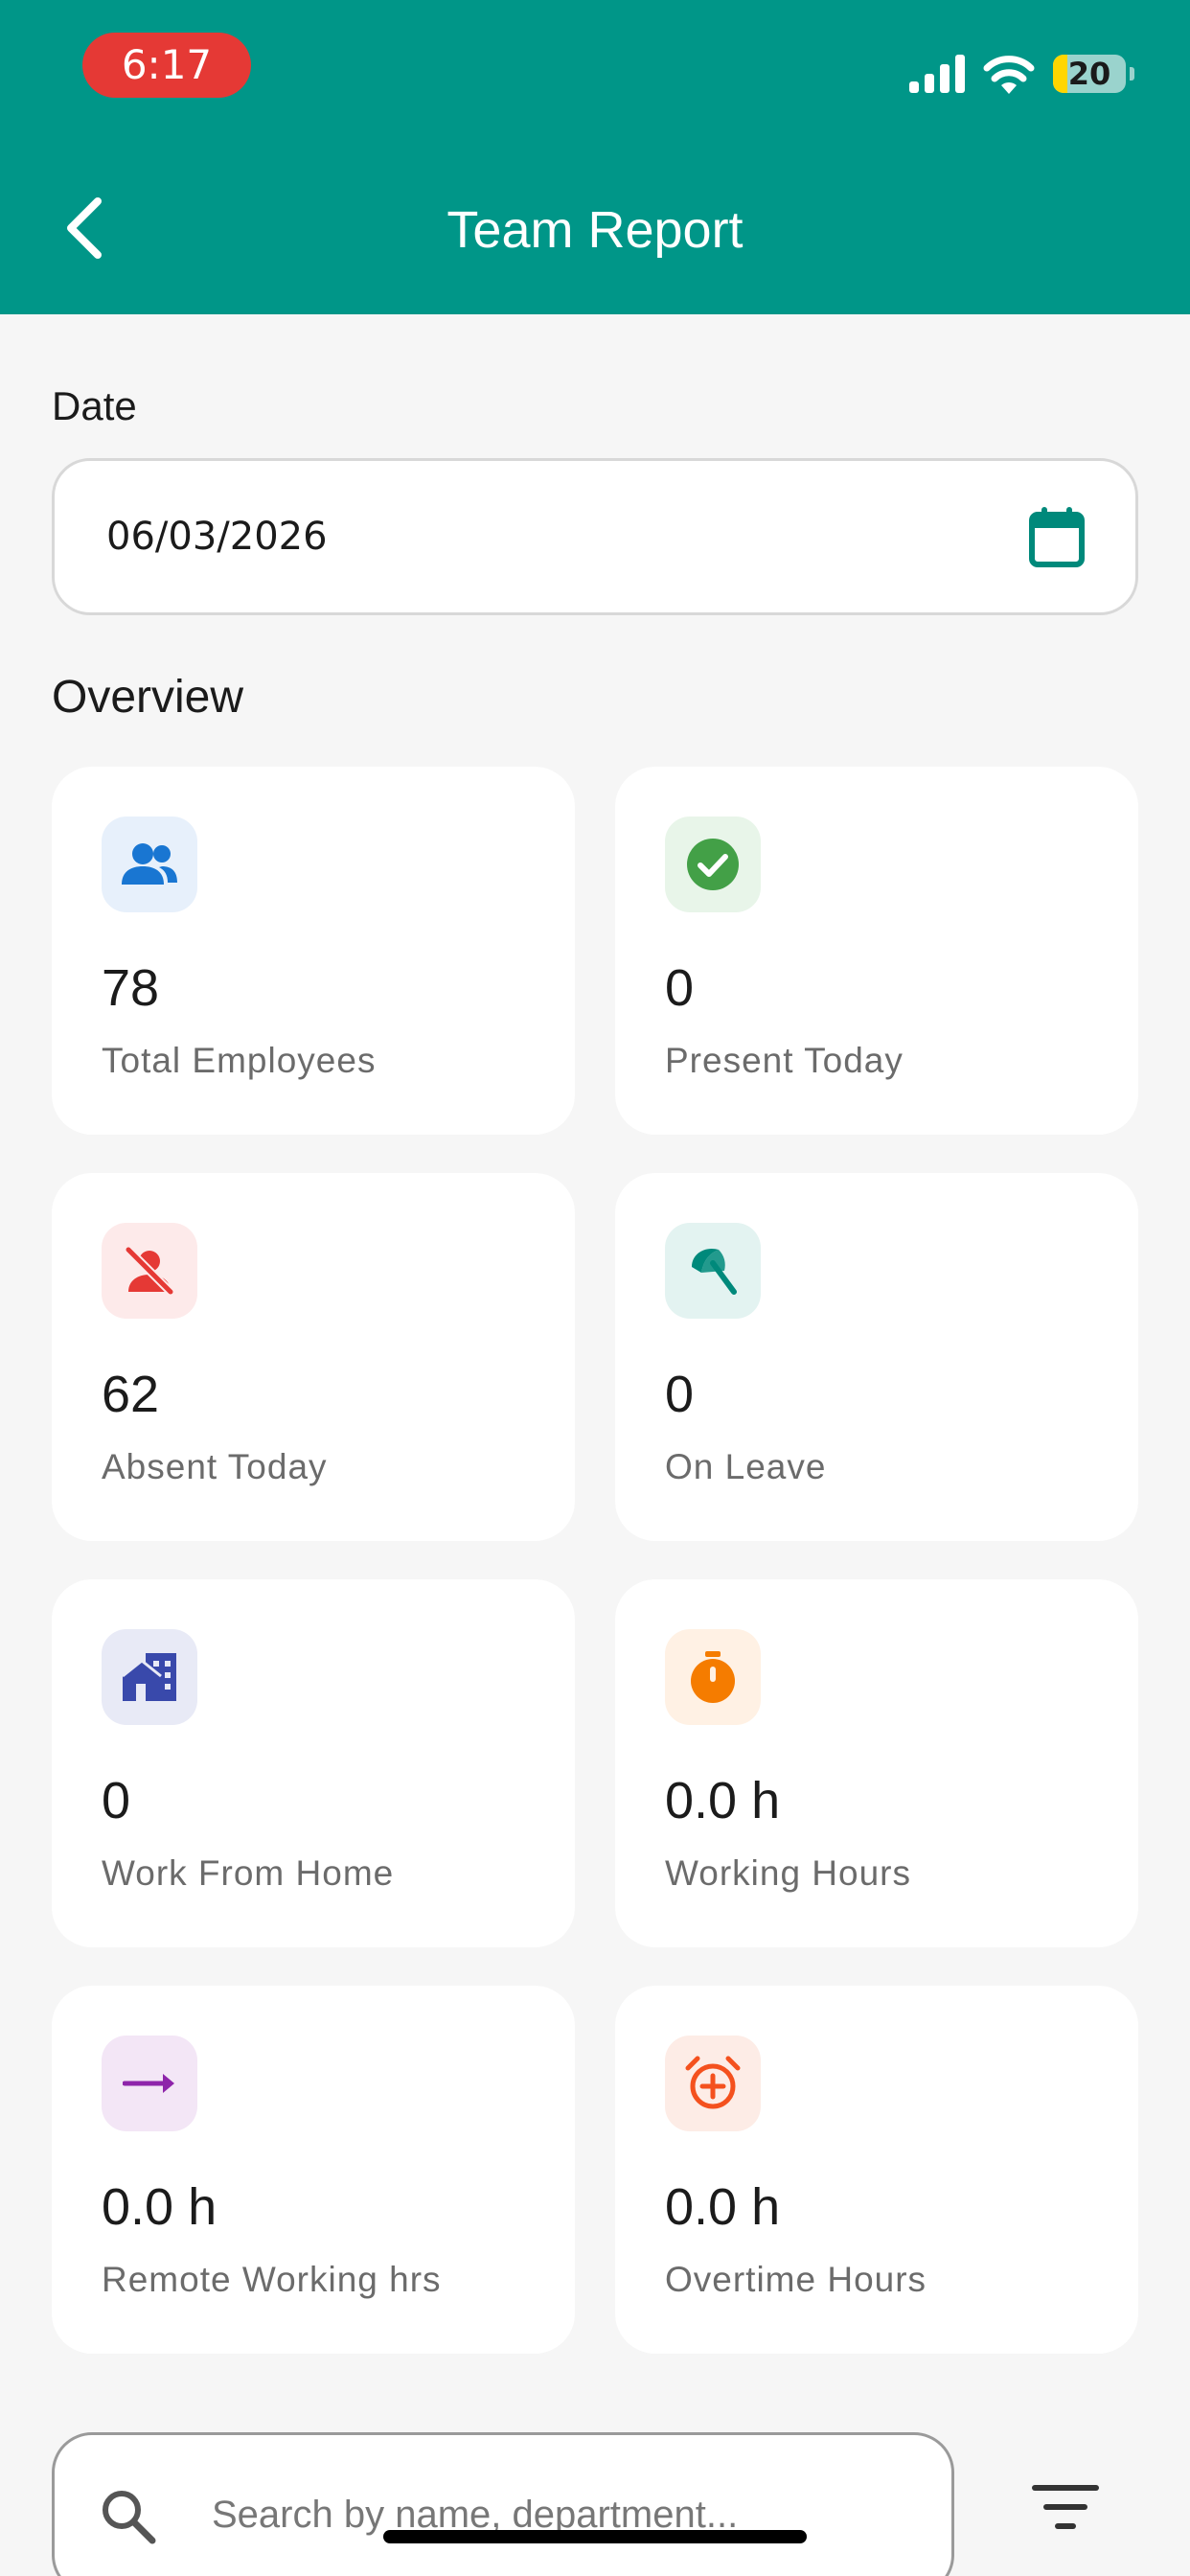 This screenshot has width=1190, height=2576. What do you see at coordinates (595, 157) in the screenshot?
I see `app-header: 6:17 20 Team Report` at bounding box center [595, 157].